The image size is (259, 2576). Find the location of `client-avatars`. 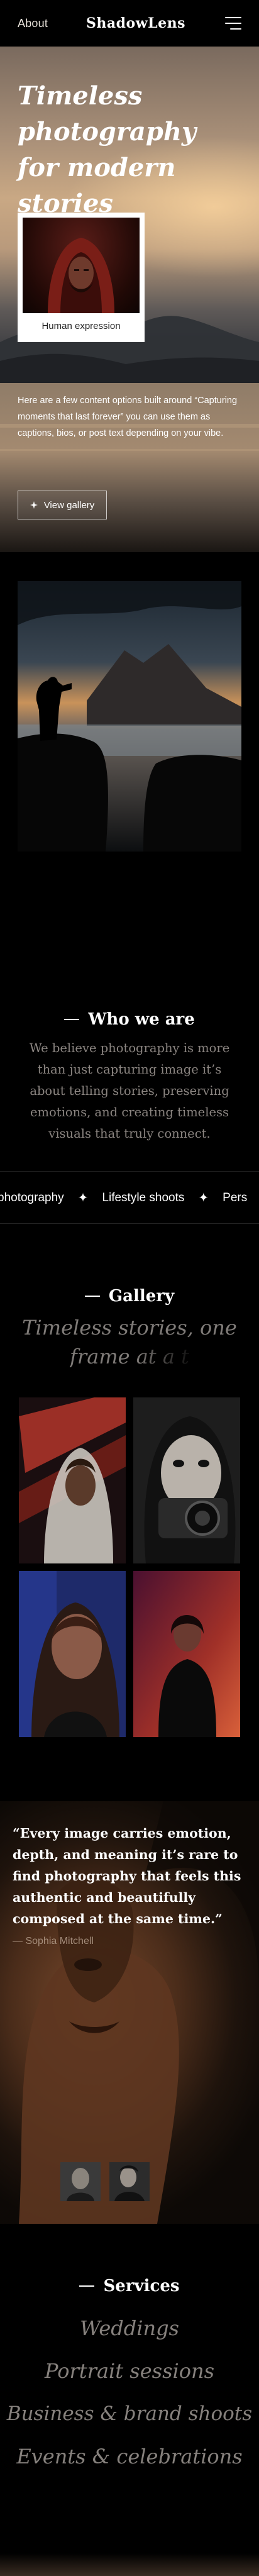

client-avatars is located at coordinates (105, 2181).